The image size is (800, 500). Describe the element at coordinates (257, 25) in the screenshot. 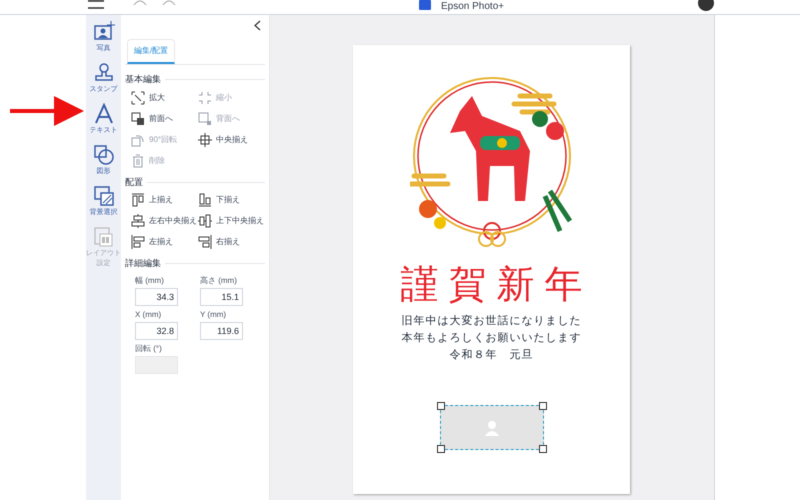

I see `collapse-icon` at that location.